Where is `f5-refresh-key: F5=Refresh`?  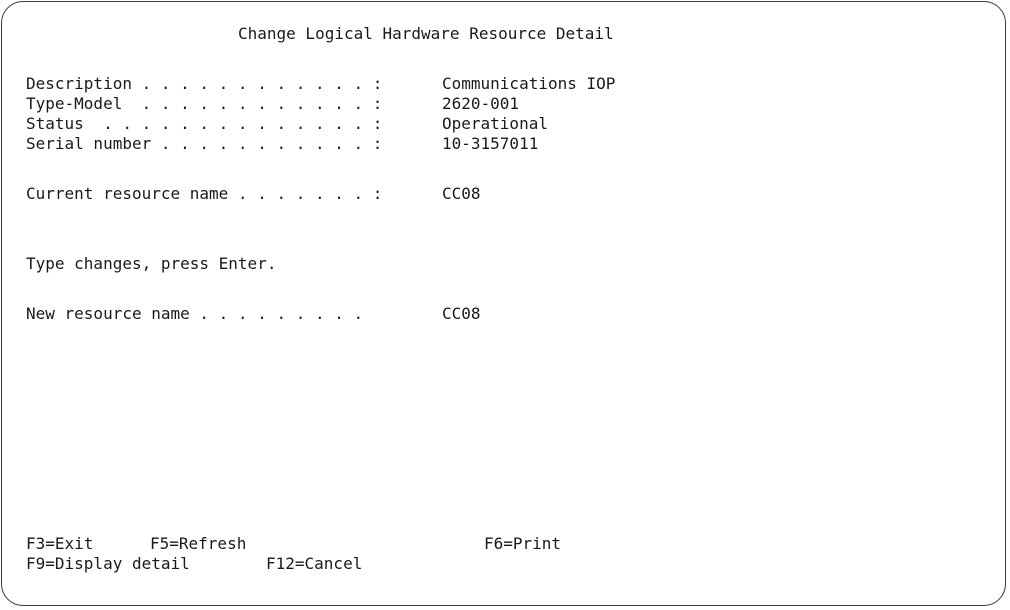 f5-refresh-key: F5=Refresh is located at coordinates (198, 544).